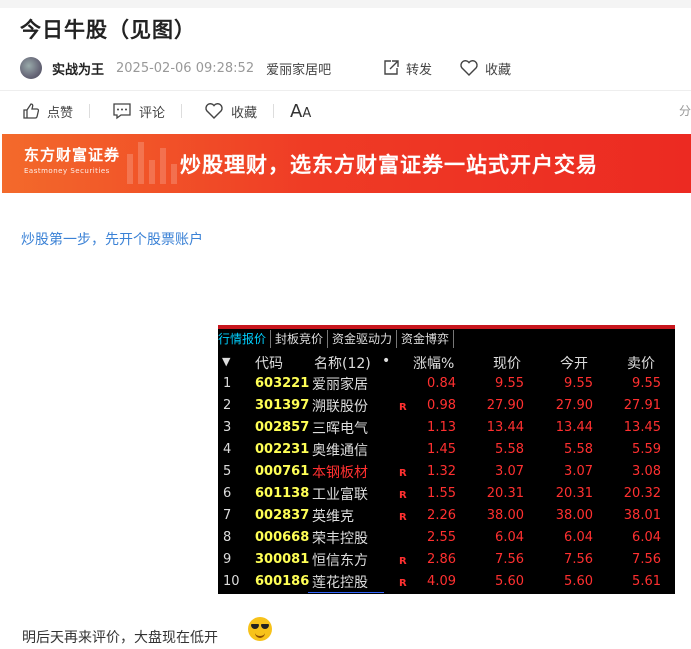 The height and width of the screenshot is (649, 691). I want to click on quote-tabs: 行情报价 封板竞价 资金驱动力 资金博弈, so click(336, 339).